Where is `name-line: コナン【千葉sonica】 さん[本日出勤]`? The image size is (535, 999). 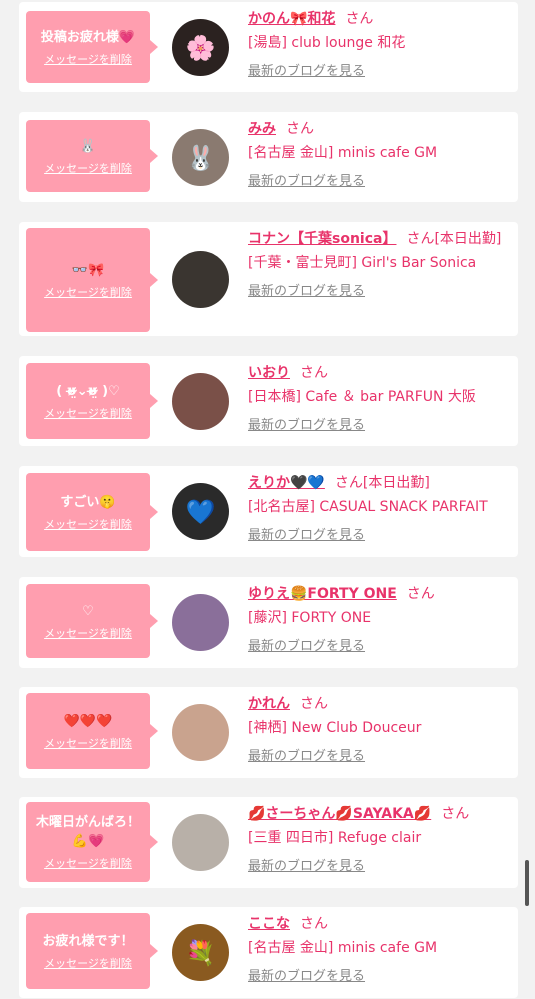
name-line: コナン【千葉sonica】 さん[本日出勤] is located at coordinates (379, 239).